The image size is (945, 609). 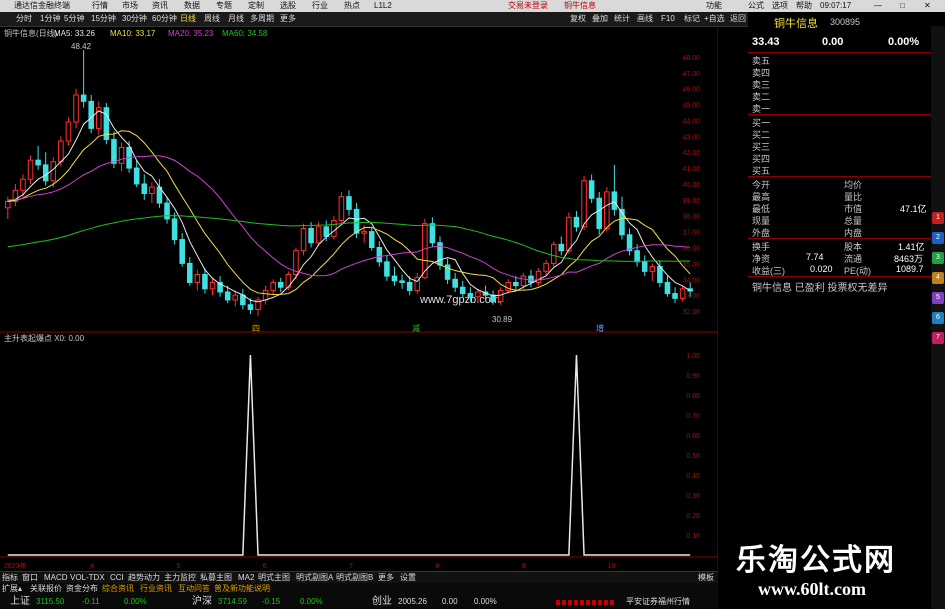 I want to click on menu-industry: 行业, so click(x=320, y=6).